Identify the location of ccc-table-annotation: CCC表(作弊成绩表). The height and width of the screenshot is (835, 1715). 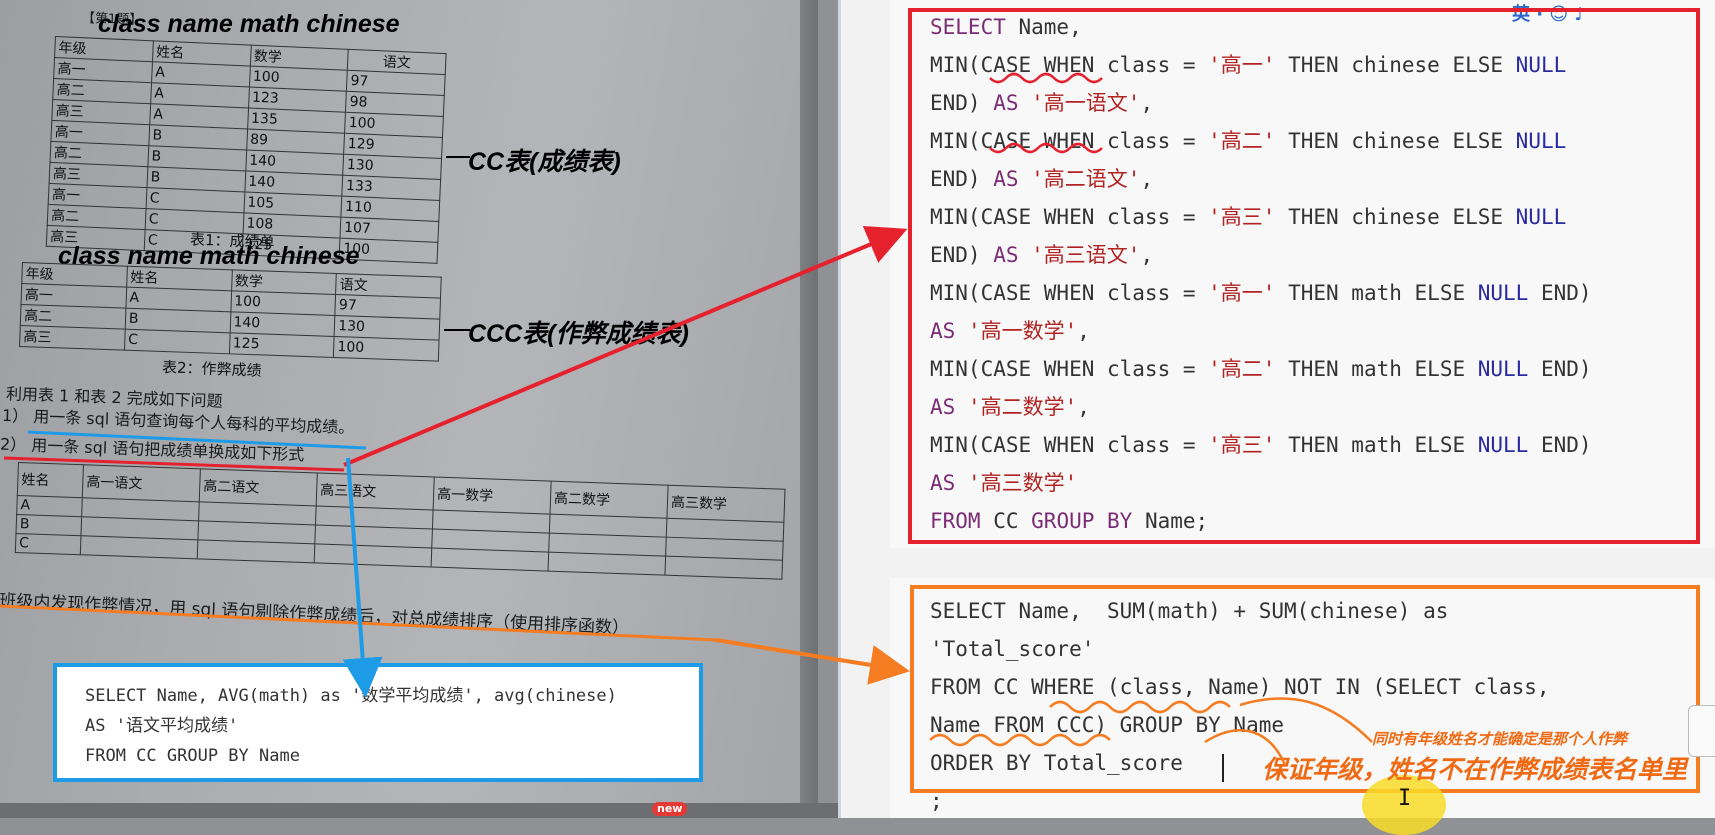
(578, 334).